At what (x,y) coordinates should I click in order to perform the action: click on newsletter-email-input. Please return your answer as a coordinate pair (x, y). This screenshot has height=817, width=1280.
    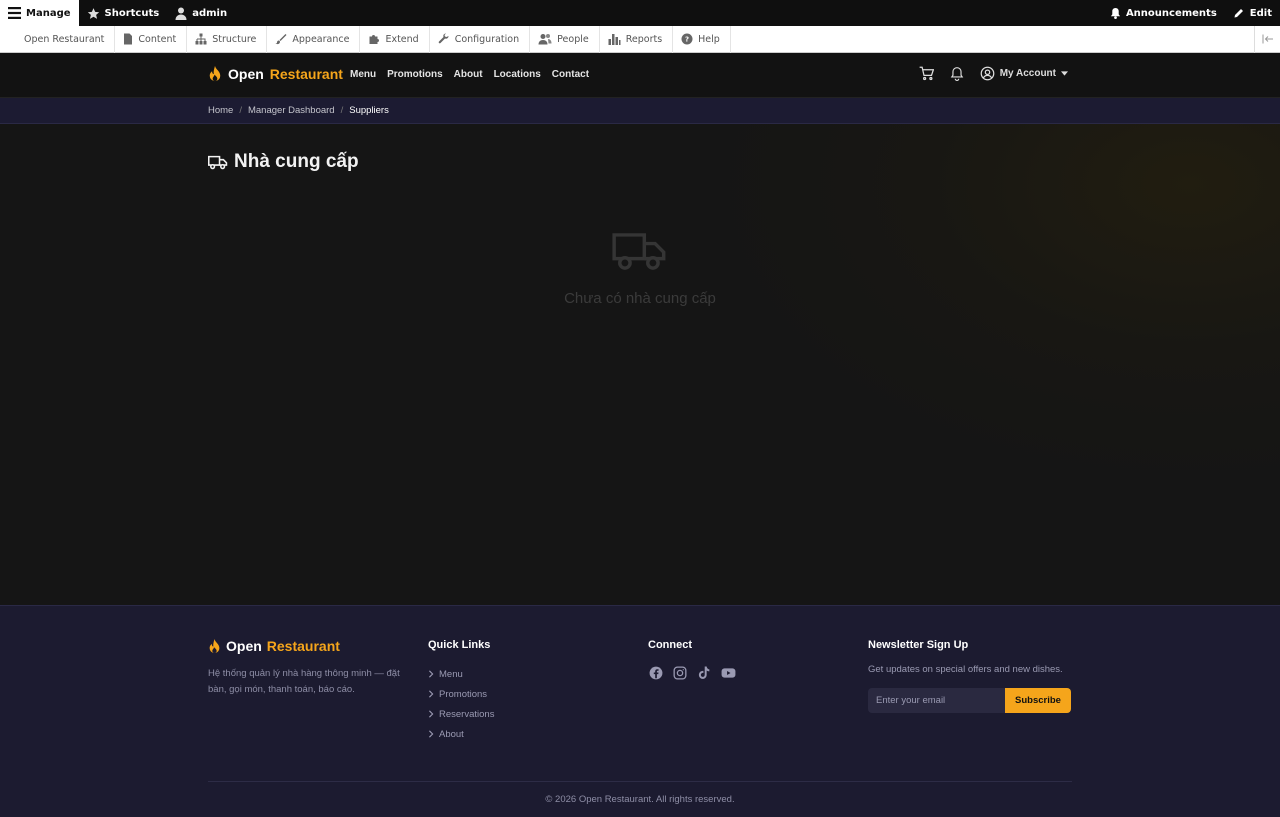
    Looking at the image, I should click on (936, 700).